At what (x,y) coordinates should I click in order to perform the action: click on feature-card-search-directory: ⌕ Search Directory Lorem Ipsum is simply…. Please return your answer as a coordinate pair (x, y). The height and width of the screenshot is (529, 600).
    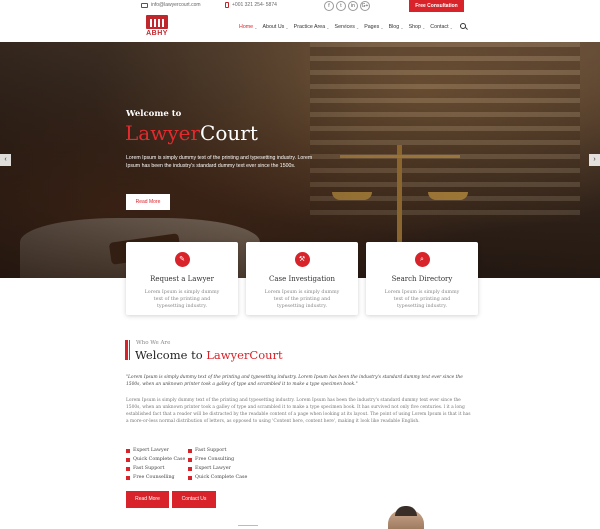
    Looking at the image, I should click on (422, 278).